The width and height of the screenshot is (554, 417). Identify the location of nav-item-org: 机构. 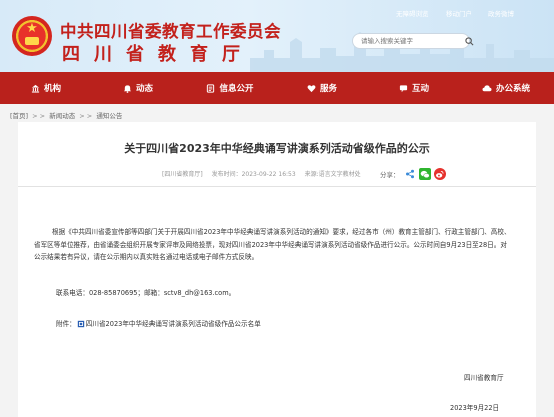
(46, 88).